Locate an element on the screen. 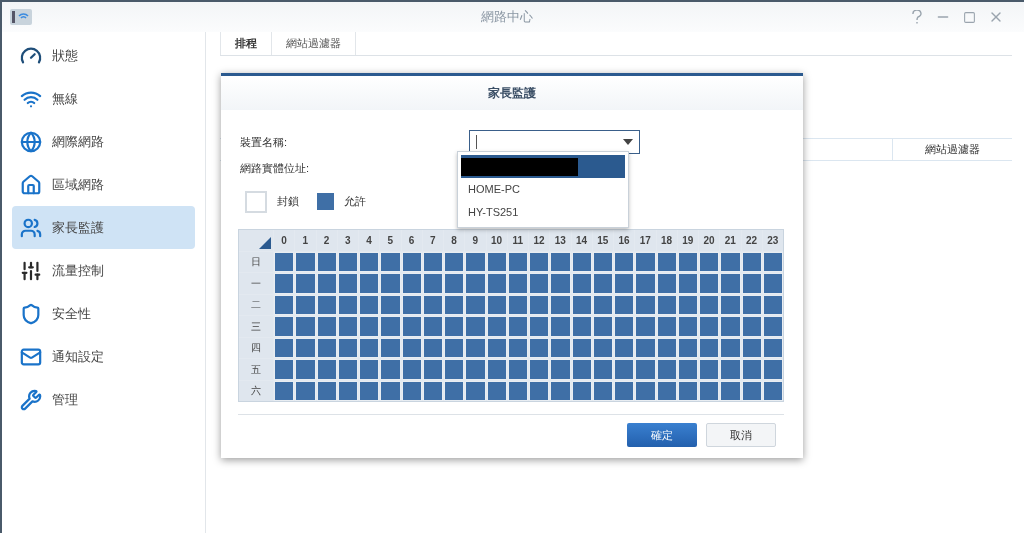 The image size is (1024, 533). sidebar-item: 安全性 is located at coordinates (103, 313).